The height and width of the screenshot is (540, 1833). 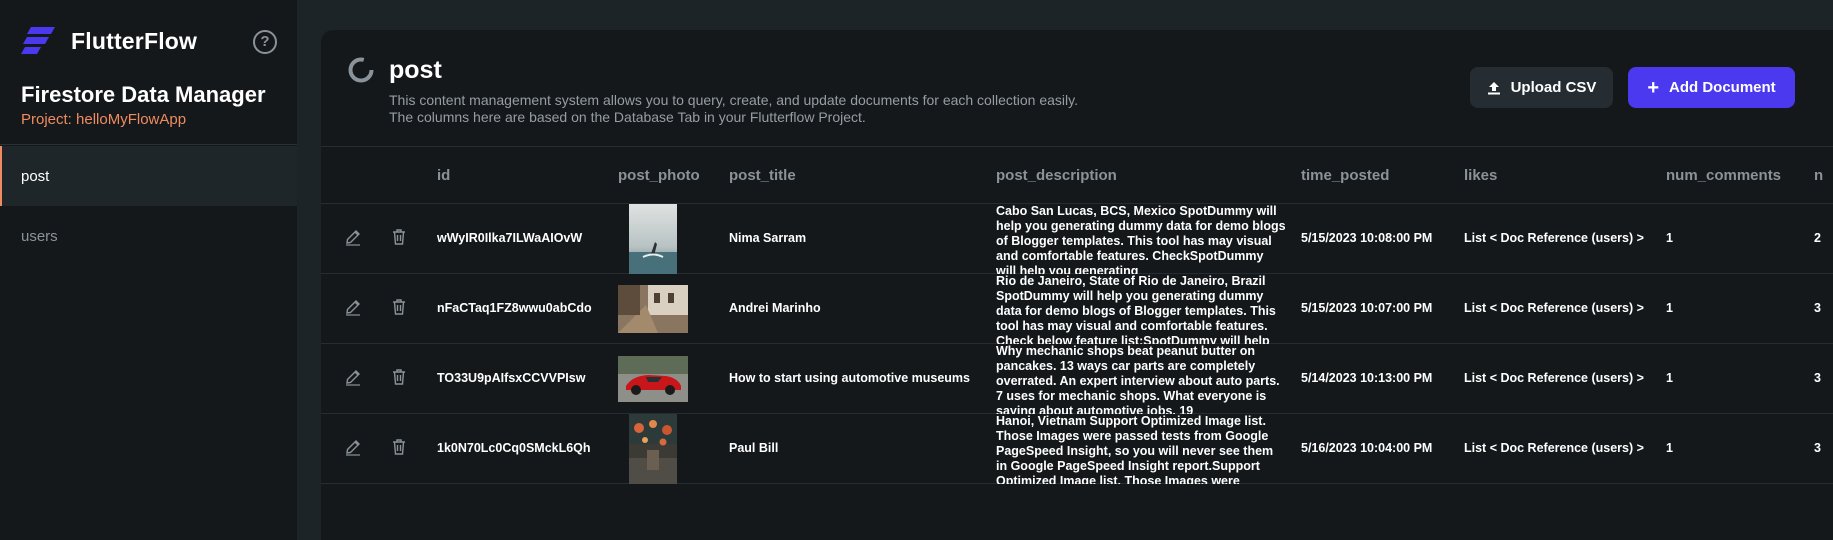 I want to click on doc-id: TO33U9pAIfsxCCVVPIsw, so click(x=511, y=378).